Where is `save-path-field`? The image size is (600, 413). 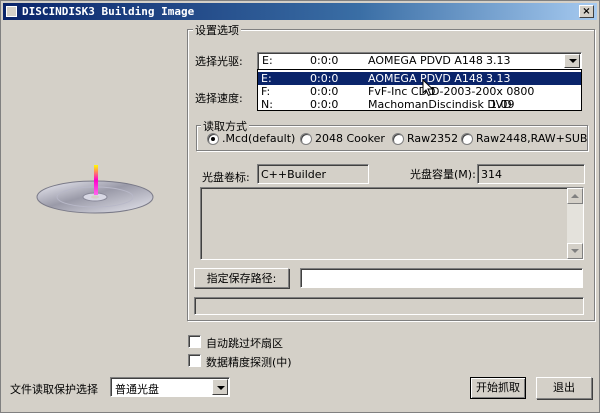
save-path-field is located at coordinates (441, 278).